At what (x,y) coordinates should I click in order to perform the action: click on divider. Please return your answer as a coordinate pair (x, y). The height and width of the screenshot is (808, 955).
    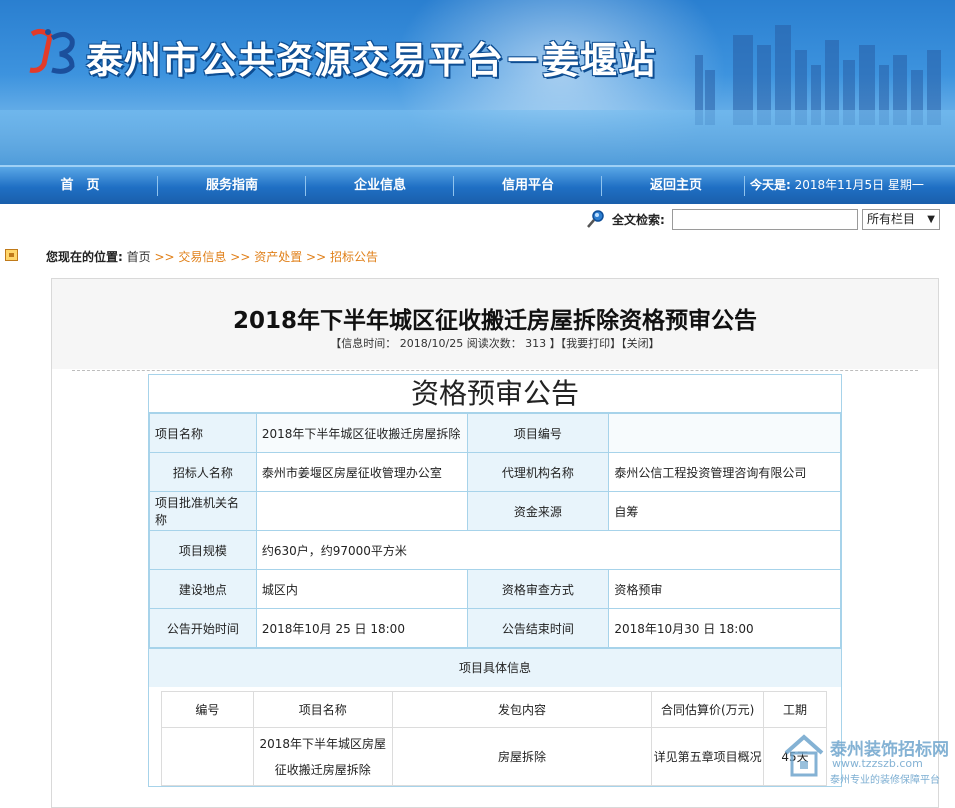
    Looking at the image, I should click on (495, 370).